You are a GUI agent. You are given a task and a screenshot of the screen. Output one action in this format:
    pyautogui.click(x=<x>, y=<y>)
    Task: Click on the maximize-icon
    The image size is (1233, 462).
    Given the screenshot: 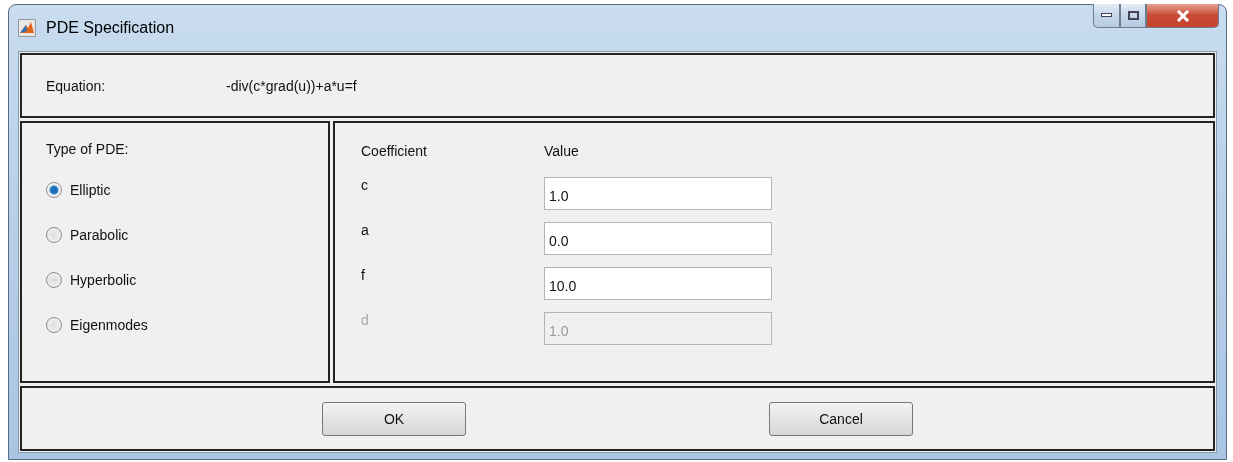 What is the action you would take?
    pyautogui.click(x=1133, y=15)
    